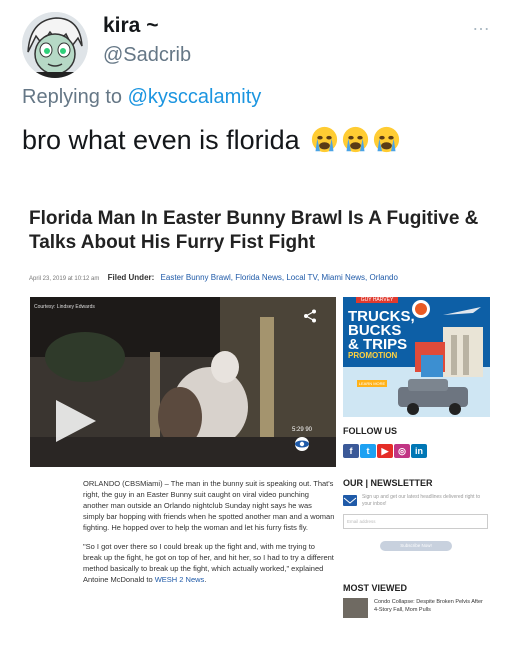  What do you see at coordinates (131, 277) in the screenshot?
I see `filed-under-label: Filed Under:` at bounding box center [131, 277].